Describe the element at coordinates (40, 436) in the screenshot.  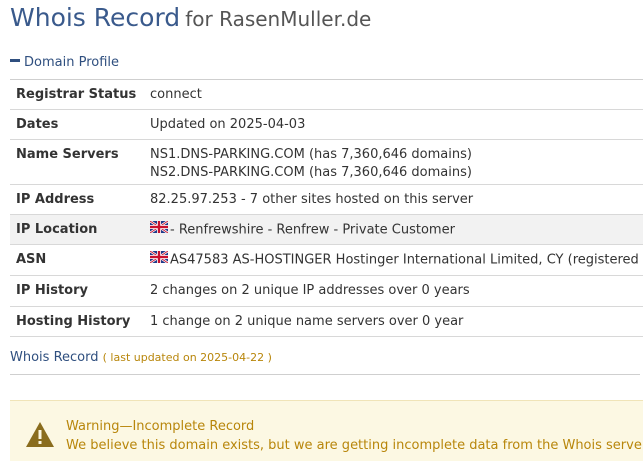
I see `warning-triangle-icon` at that location.